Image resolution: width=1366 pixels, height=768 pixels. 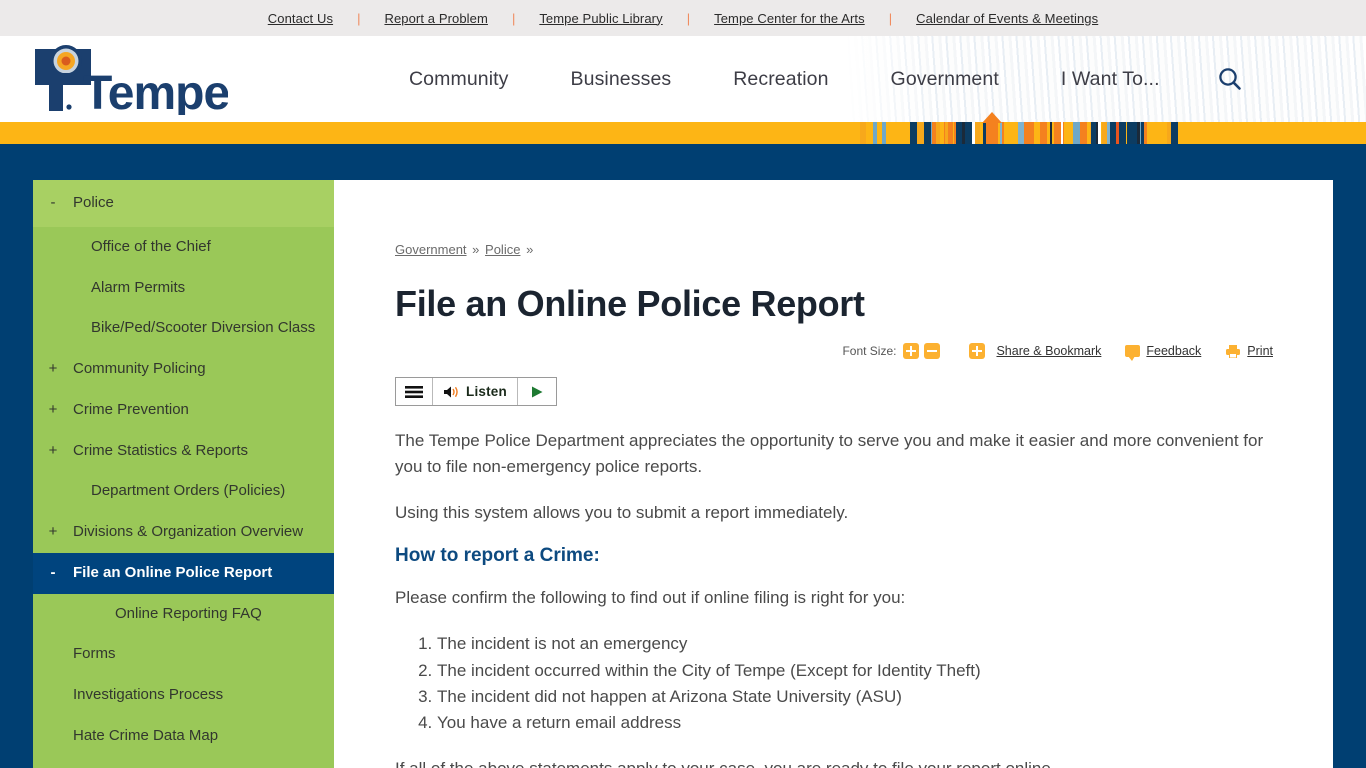 What do you see at coordinates (183, 654) in the screenshot?
I see `sidebar-item-forms: Forms` at bounding box center [183, 654].